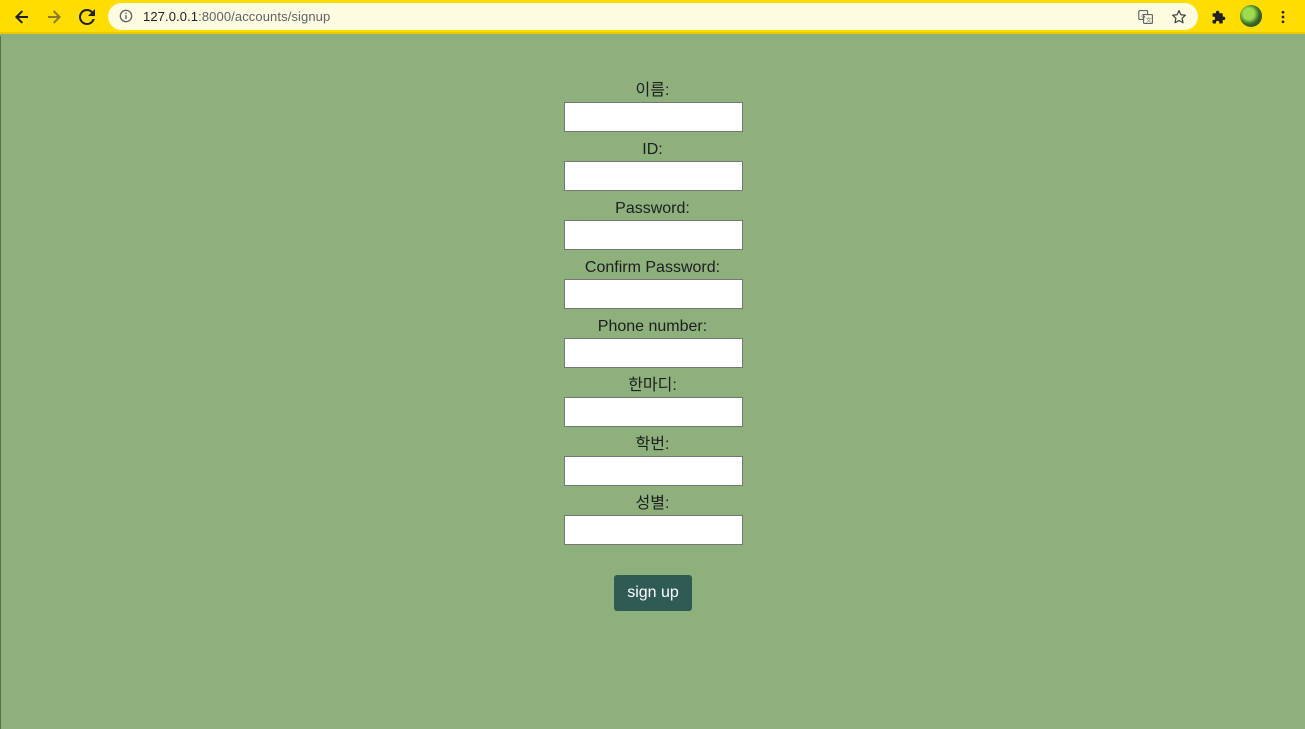 The height and width of the screenshot is (729, 1305). What do you see at coordinates (653, 412) in the screenshot?
I see `comment-input` at bounding box center [653, 412].